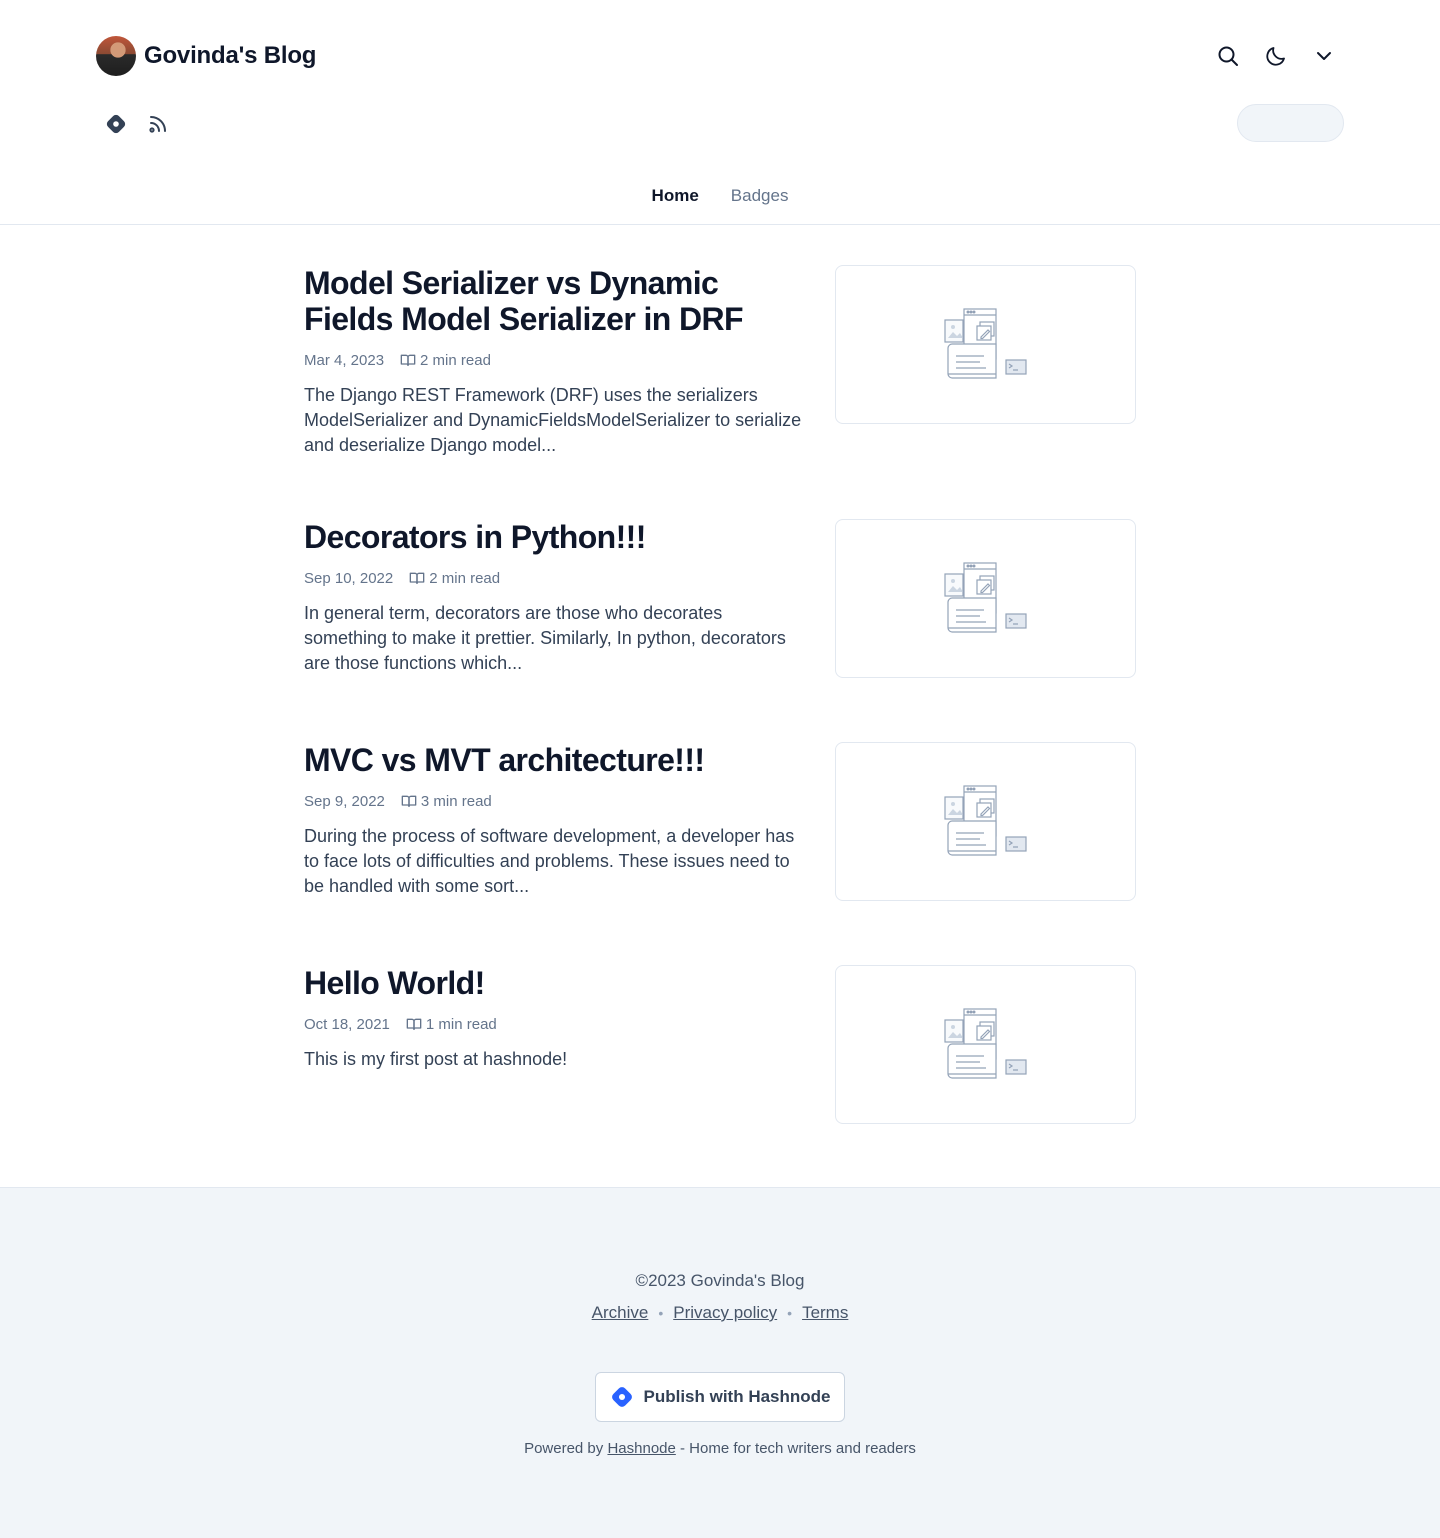  What do you see at coordinates (348, 578) in the screenshot?
I see `post-date: Sep 10, 2022` at bounding box center [348, 578].